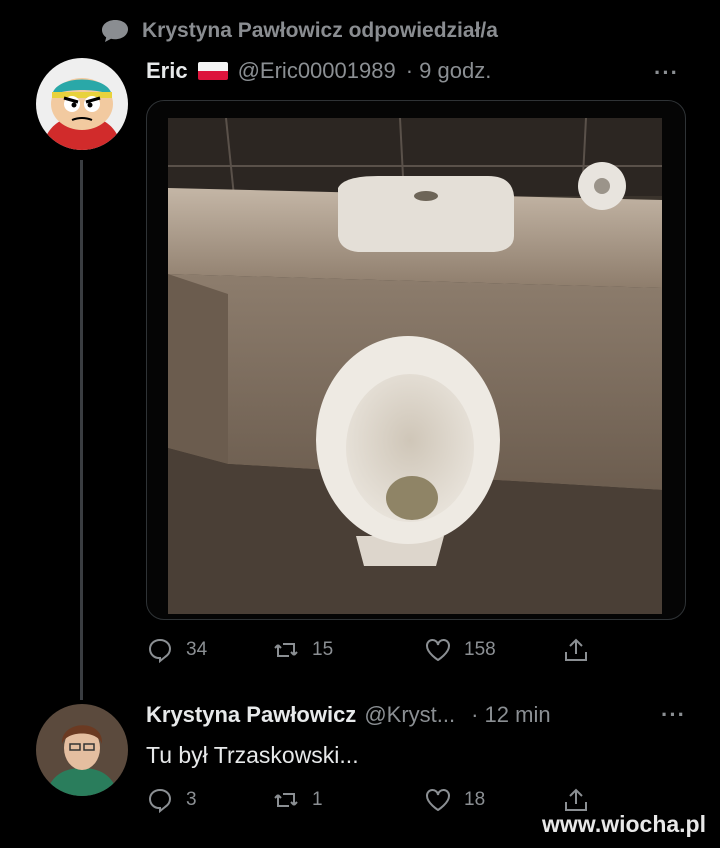 Image resolution: width=720 pixels, height=848 pixels. I want to click on speech-bubble-icon, so click(115, 31).